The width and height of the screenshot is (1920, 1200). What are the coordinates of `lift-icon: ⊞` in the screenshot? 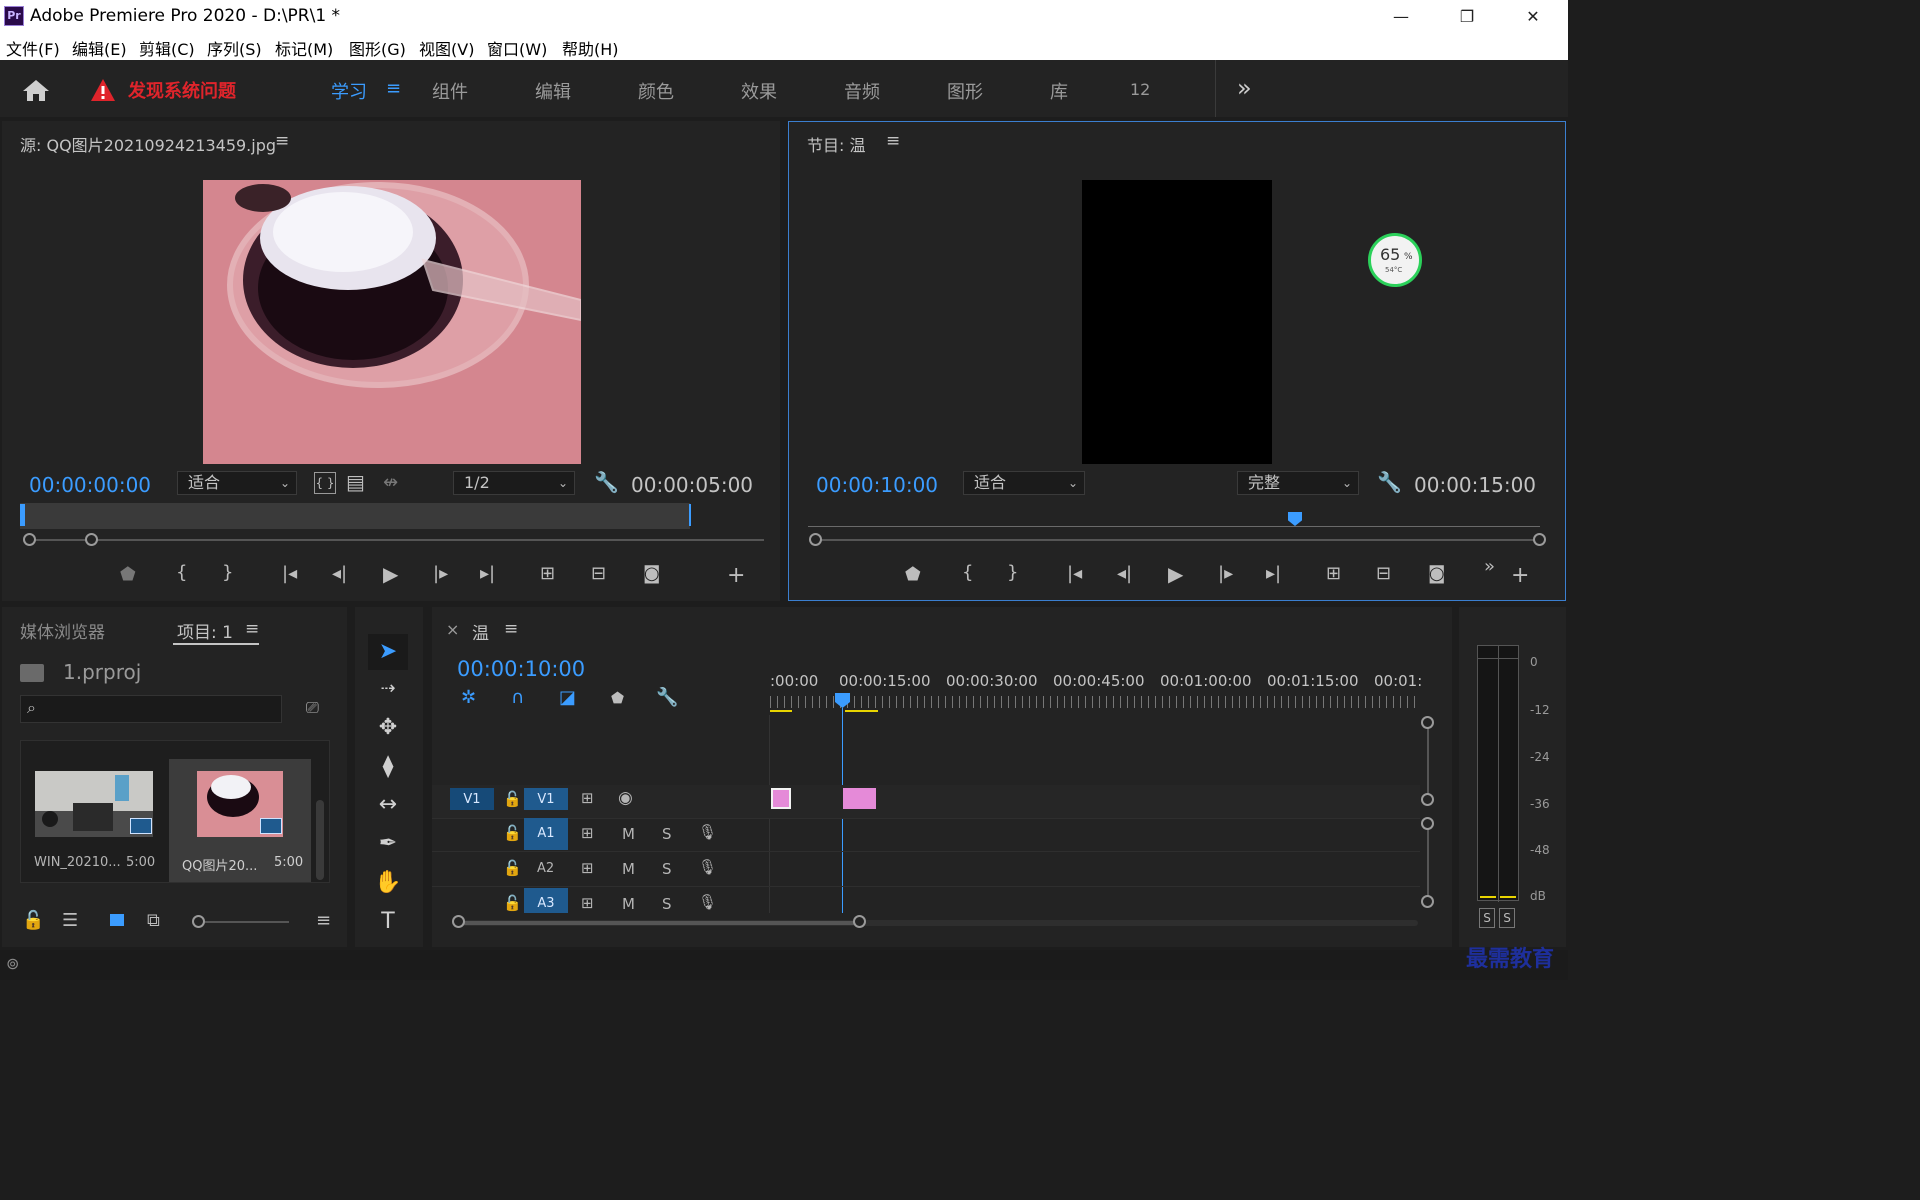 It's located at (1333, 573).